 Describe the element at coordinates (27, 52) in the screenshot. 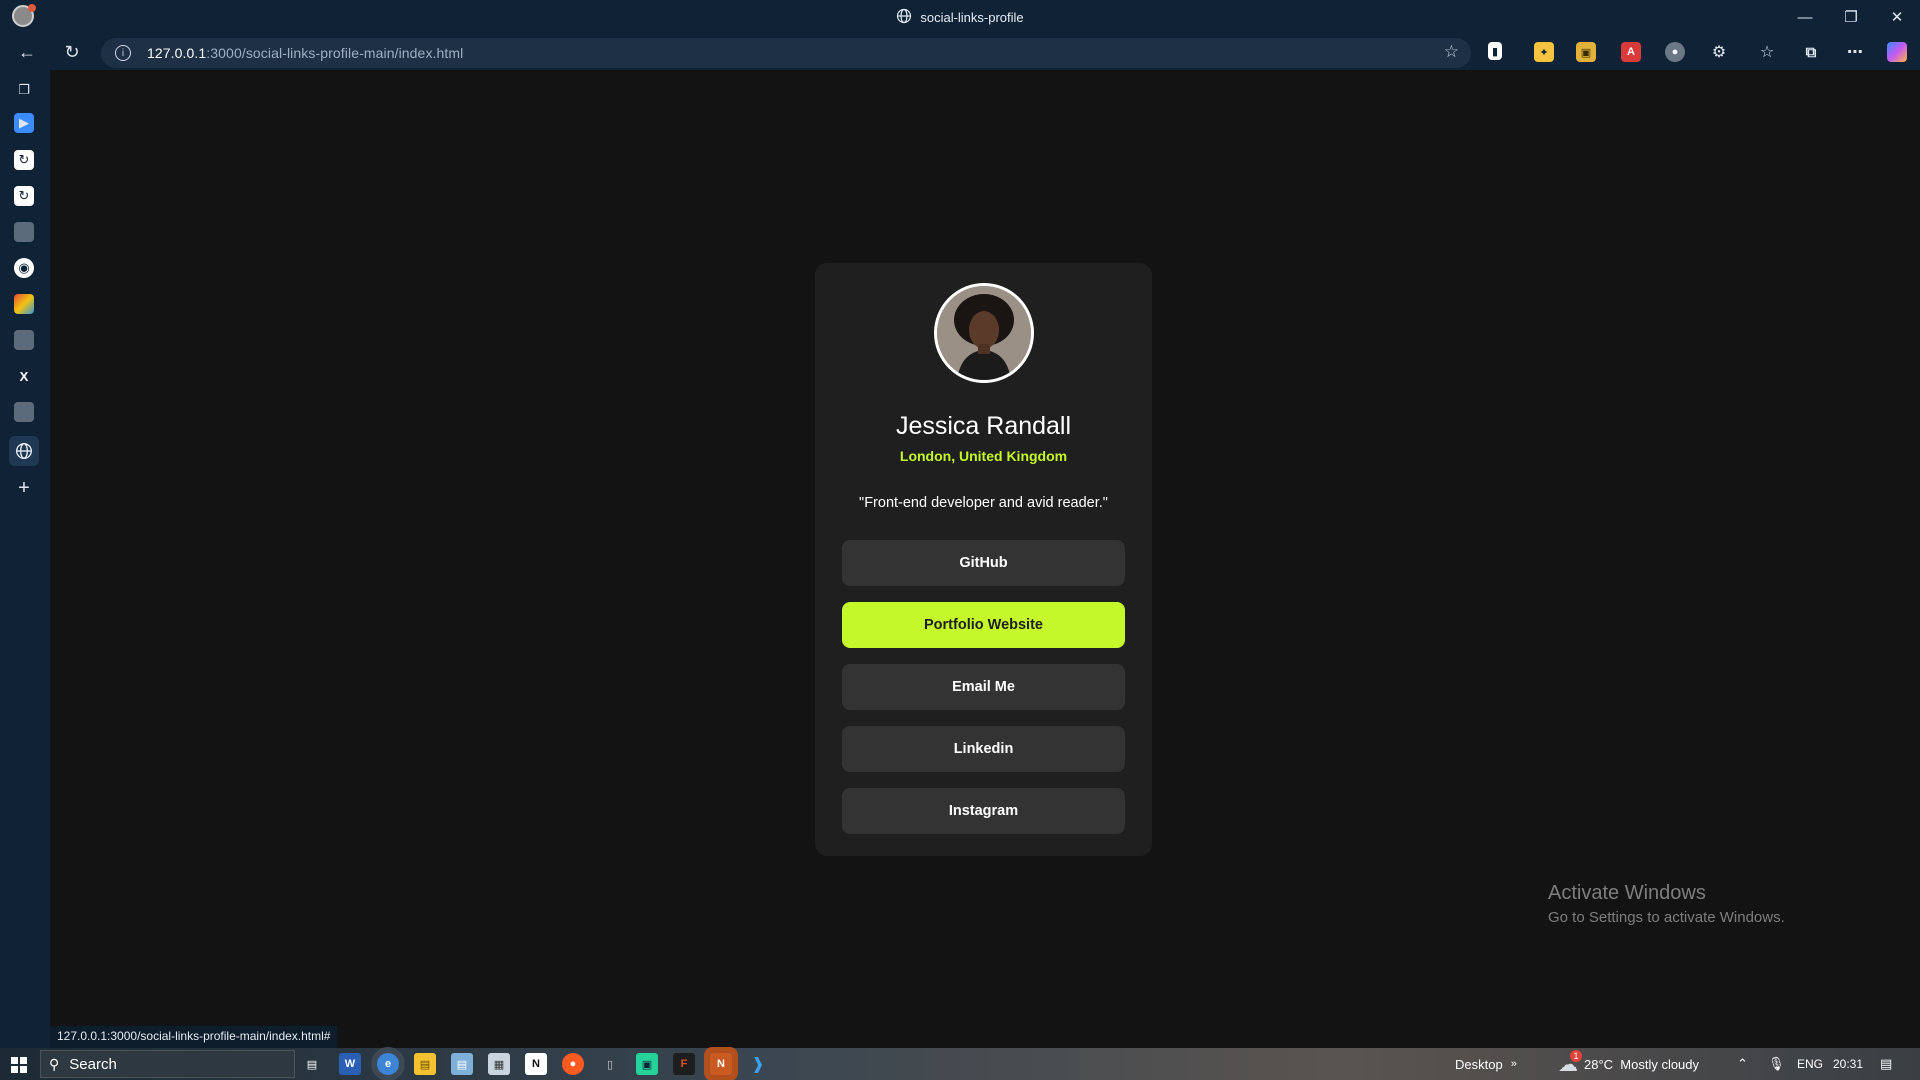

I see `back-icon: ←` at that location.